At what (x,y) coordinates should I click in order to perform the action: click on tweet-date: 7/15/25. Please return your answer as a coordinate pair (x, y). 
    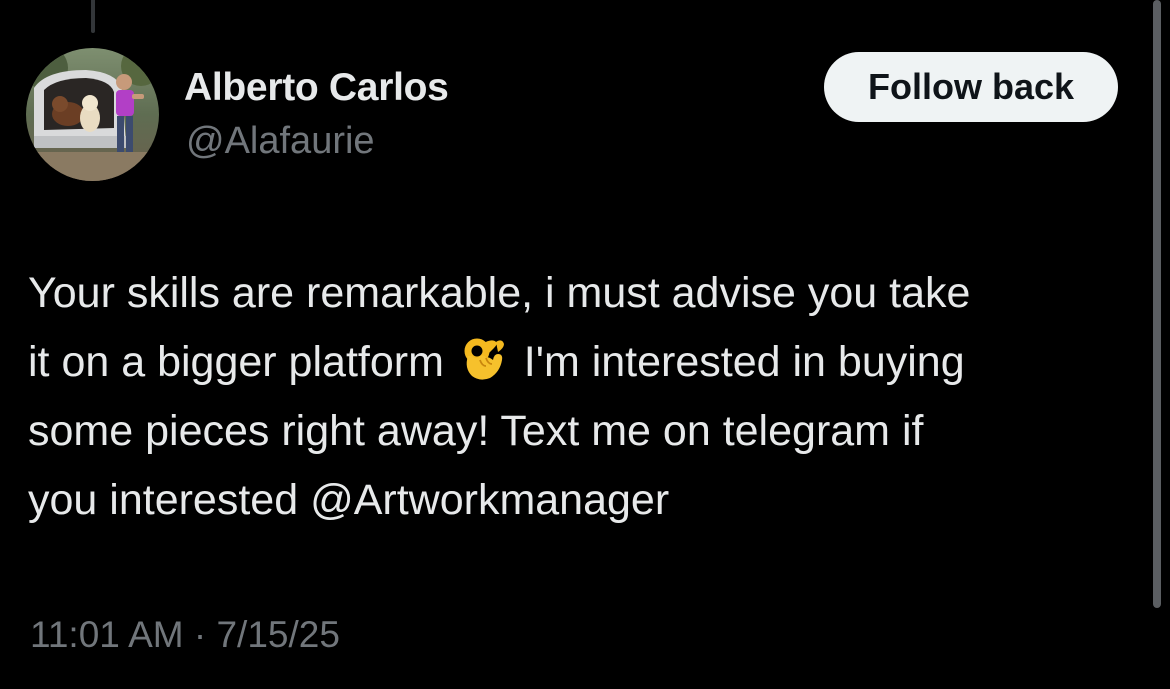
    Looking at the image, I should click on (278, 634).